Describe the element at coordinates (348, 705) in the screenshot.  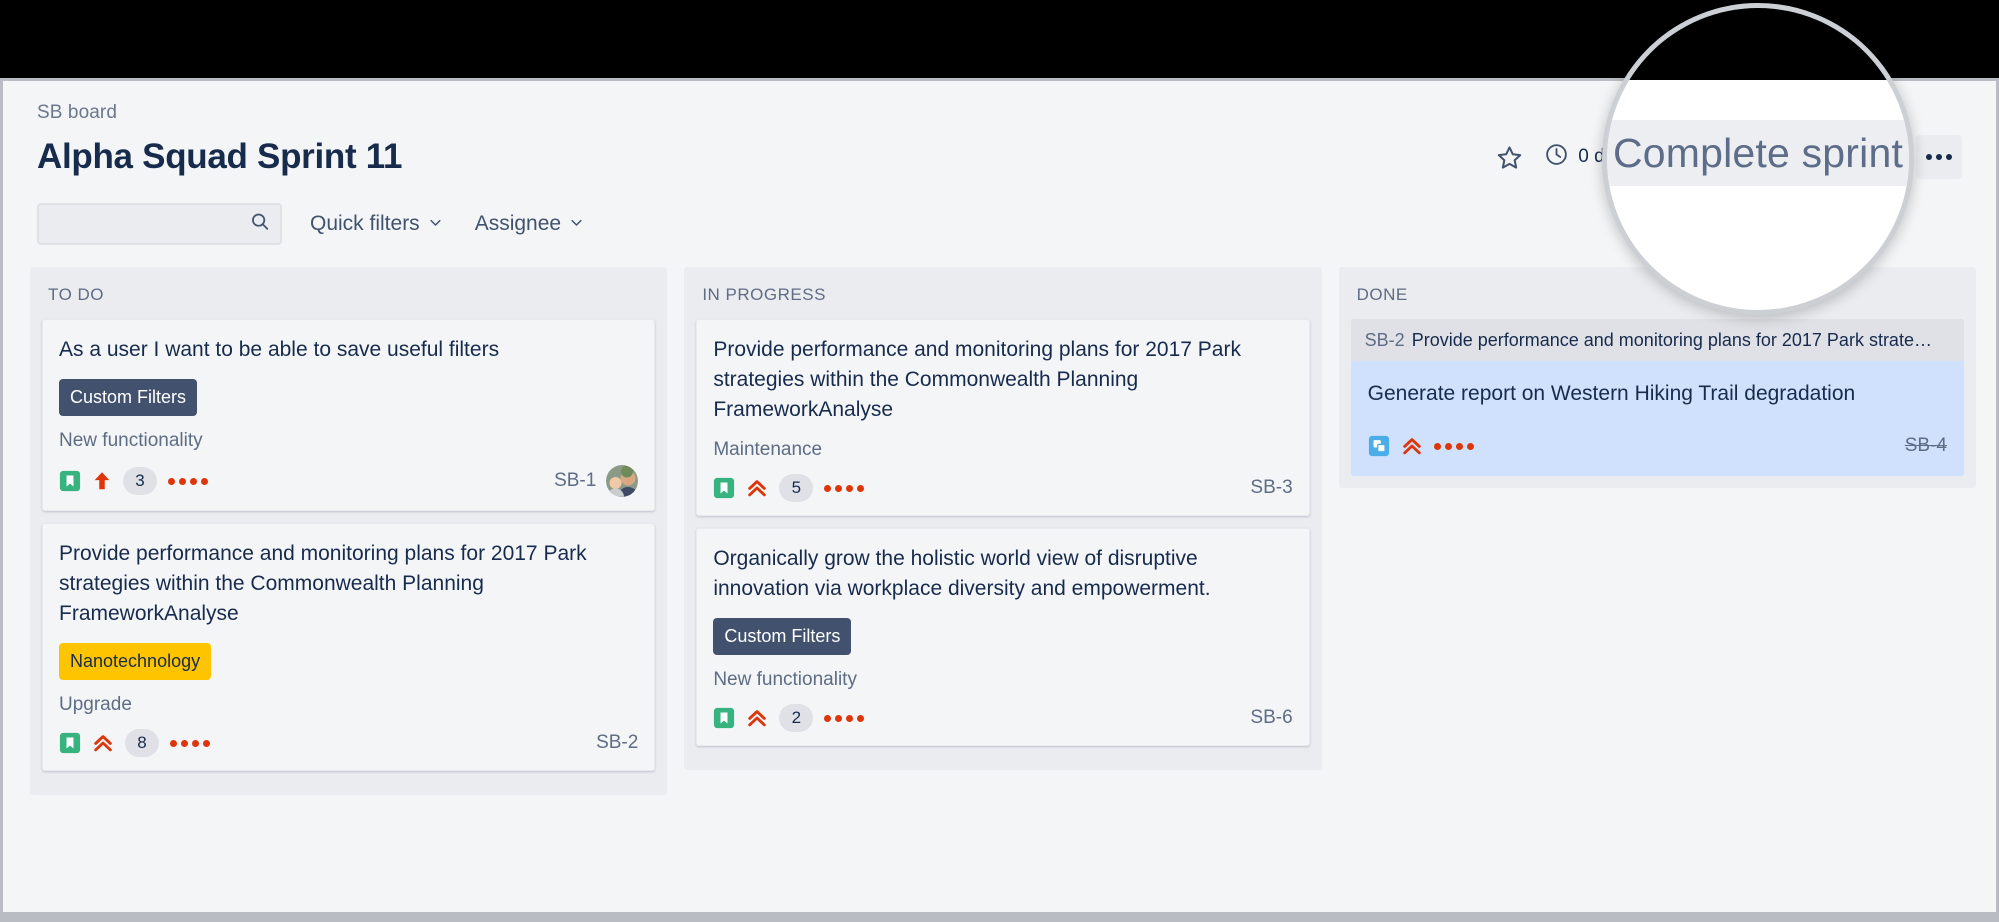
I see `issue-epic-label: Upgrade` at that location.